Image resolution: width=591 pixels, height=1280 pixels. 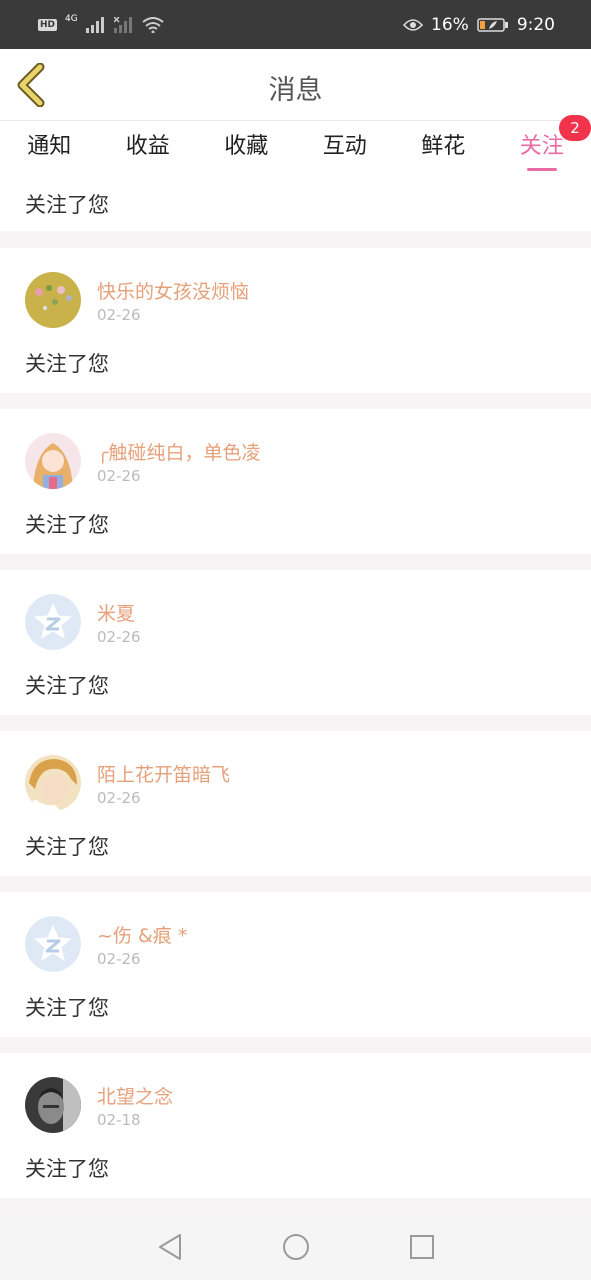 I want to click on triangle-back-icon, so click(x=169, y=1246).